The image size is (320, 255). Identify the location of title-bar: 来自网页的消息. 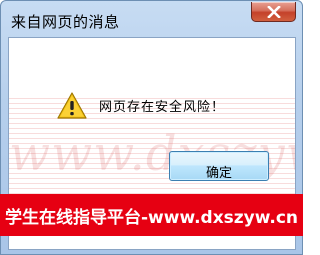
(151, 19).